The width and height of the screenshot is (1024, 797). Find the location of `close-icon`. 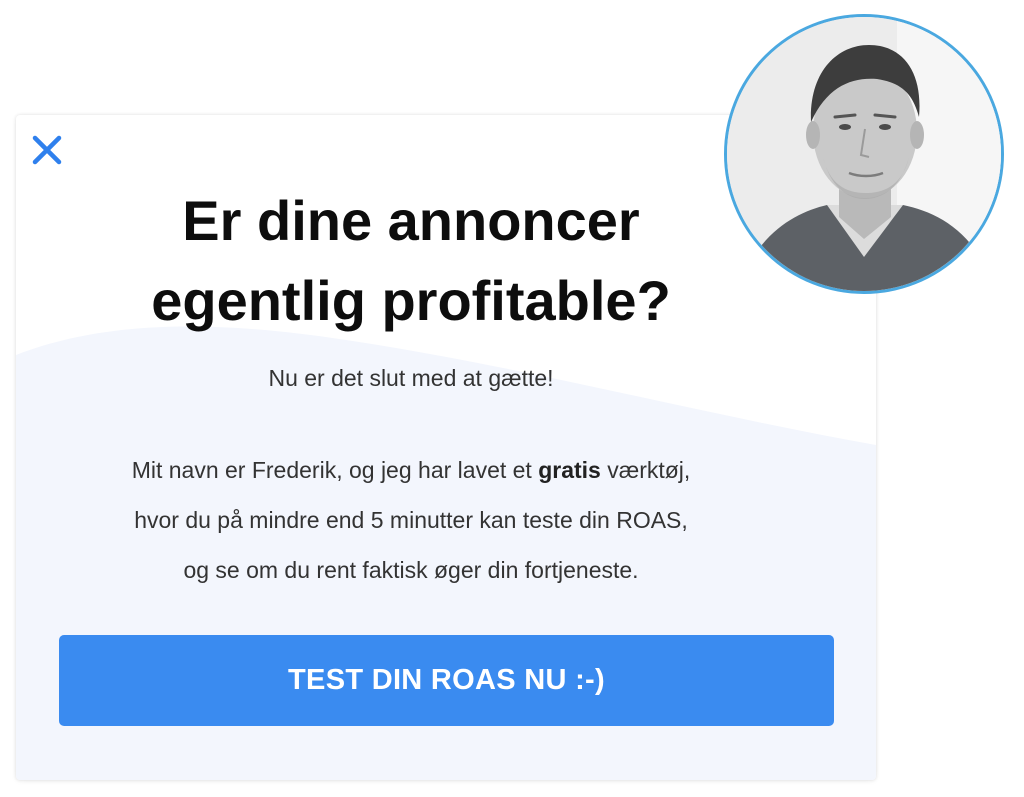

close-icon is located at coordinates (47, 150).